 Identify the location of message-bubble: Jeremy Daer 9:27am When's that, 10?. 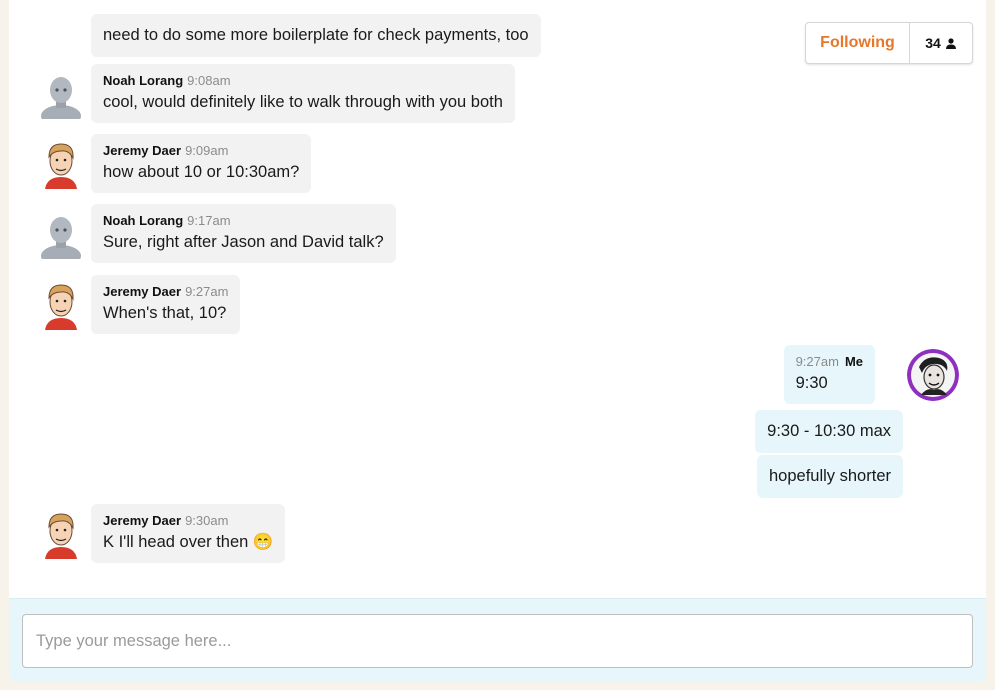
(166, 304).